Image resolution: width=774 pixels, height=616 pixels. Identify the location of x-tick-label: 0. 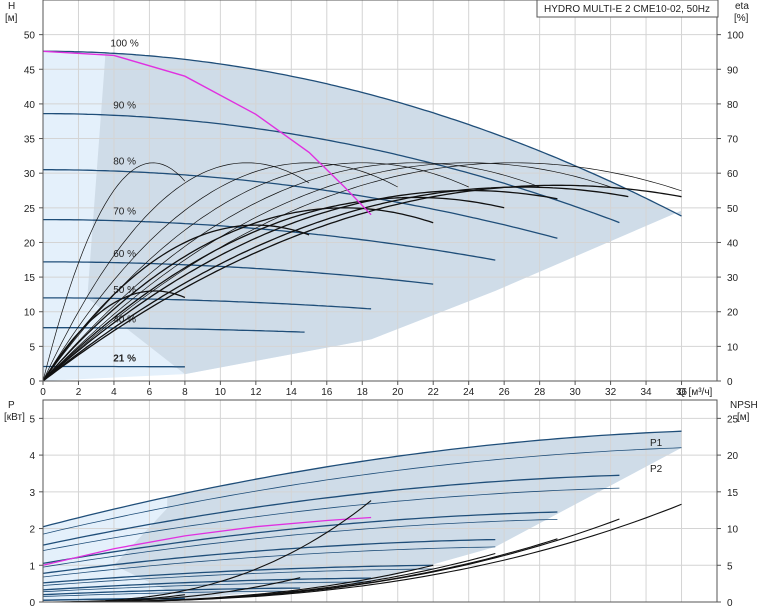
(43, 392).